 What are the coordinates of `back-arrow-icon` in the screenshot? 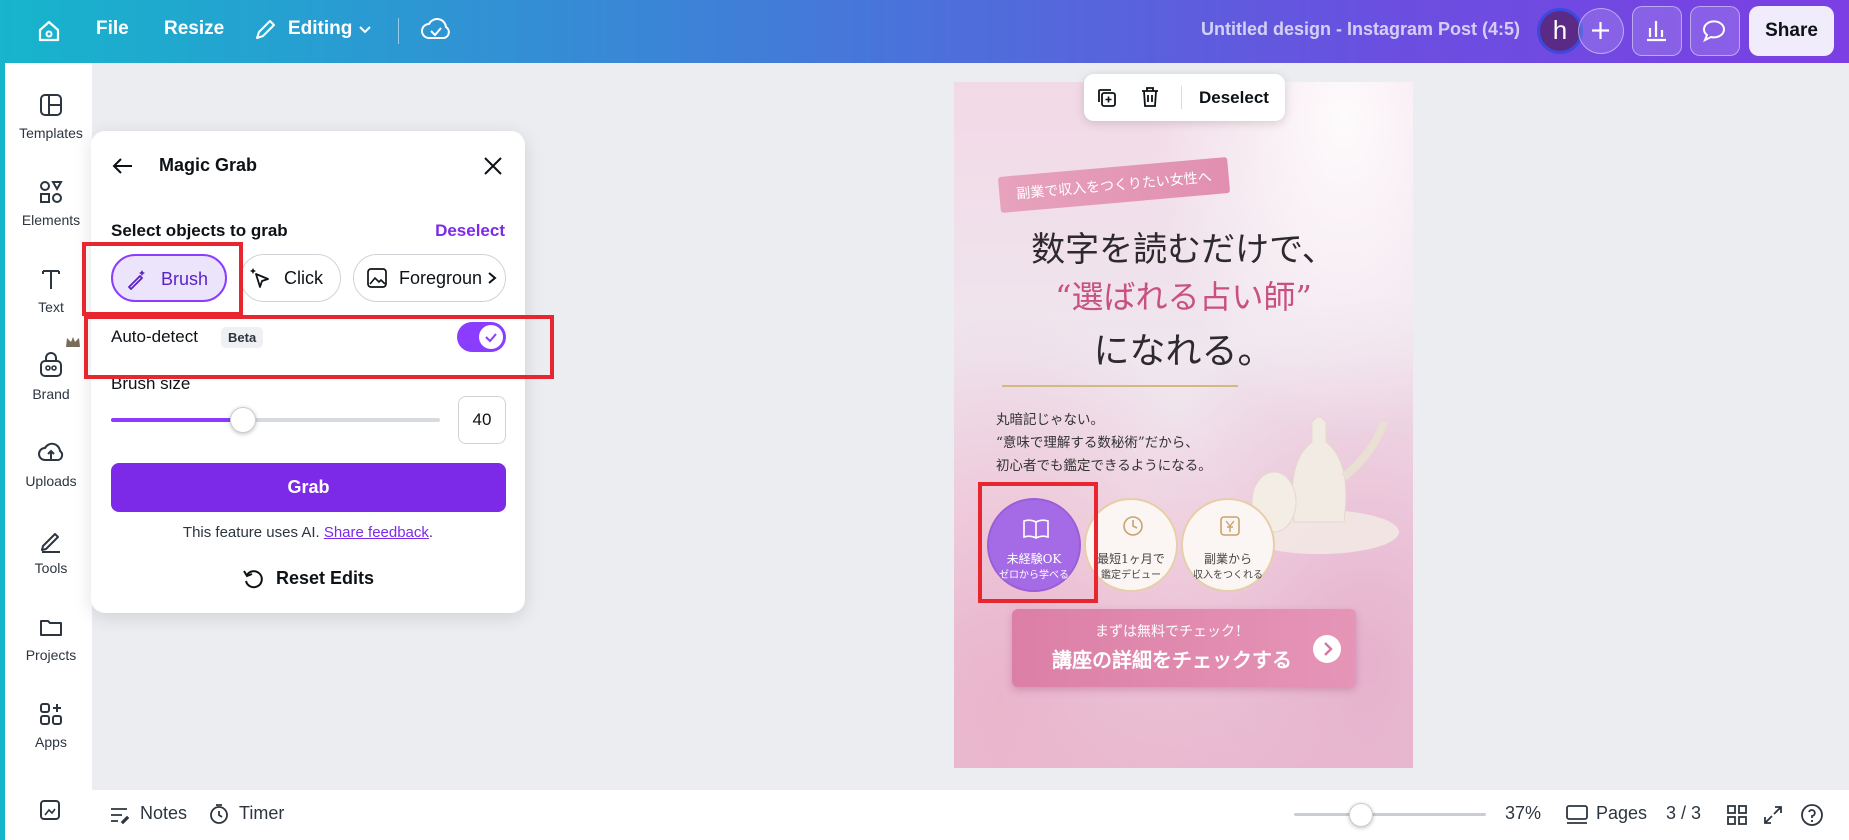 It's located at (123, 166).